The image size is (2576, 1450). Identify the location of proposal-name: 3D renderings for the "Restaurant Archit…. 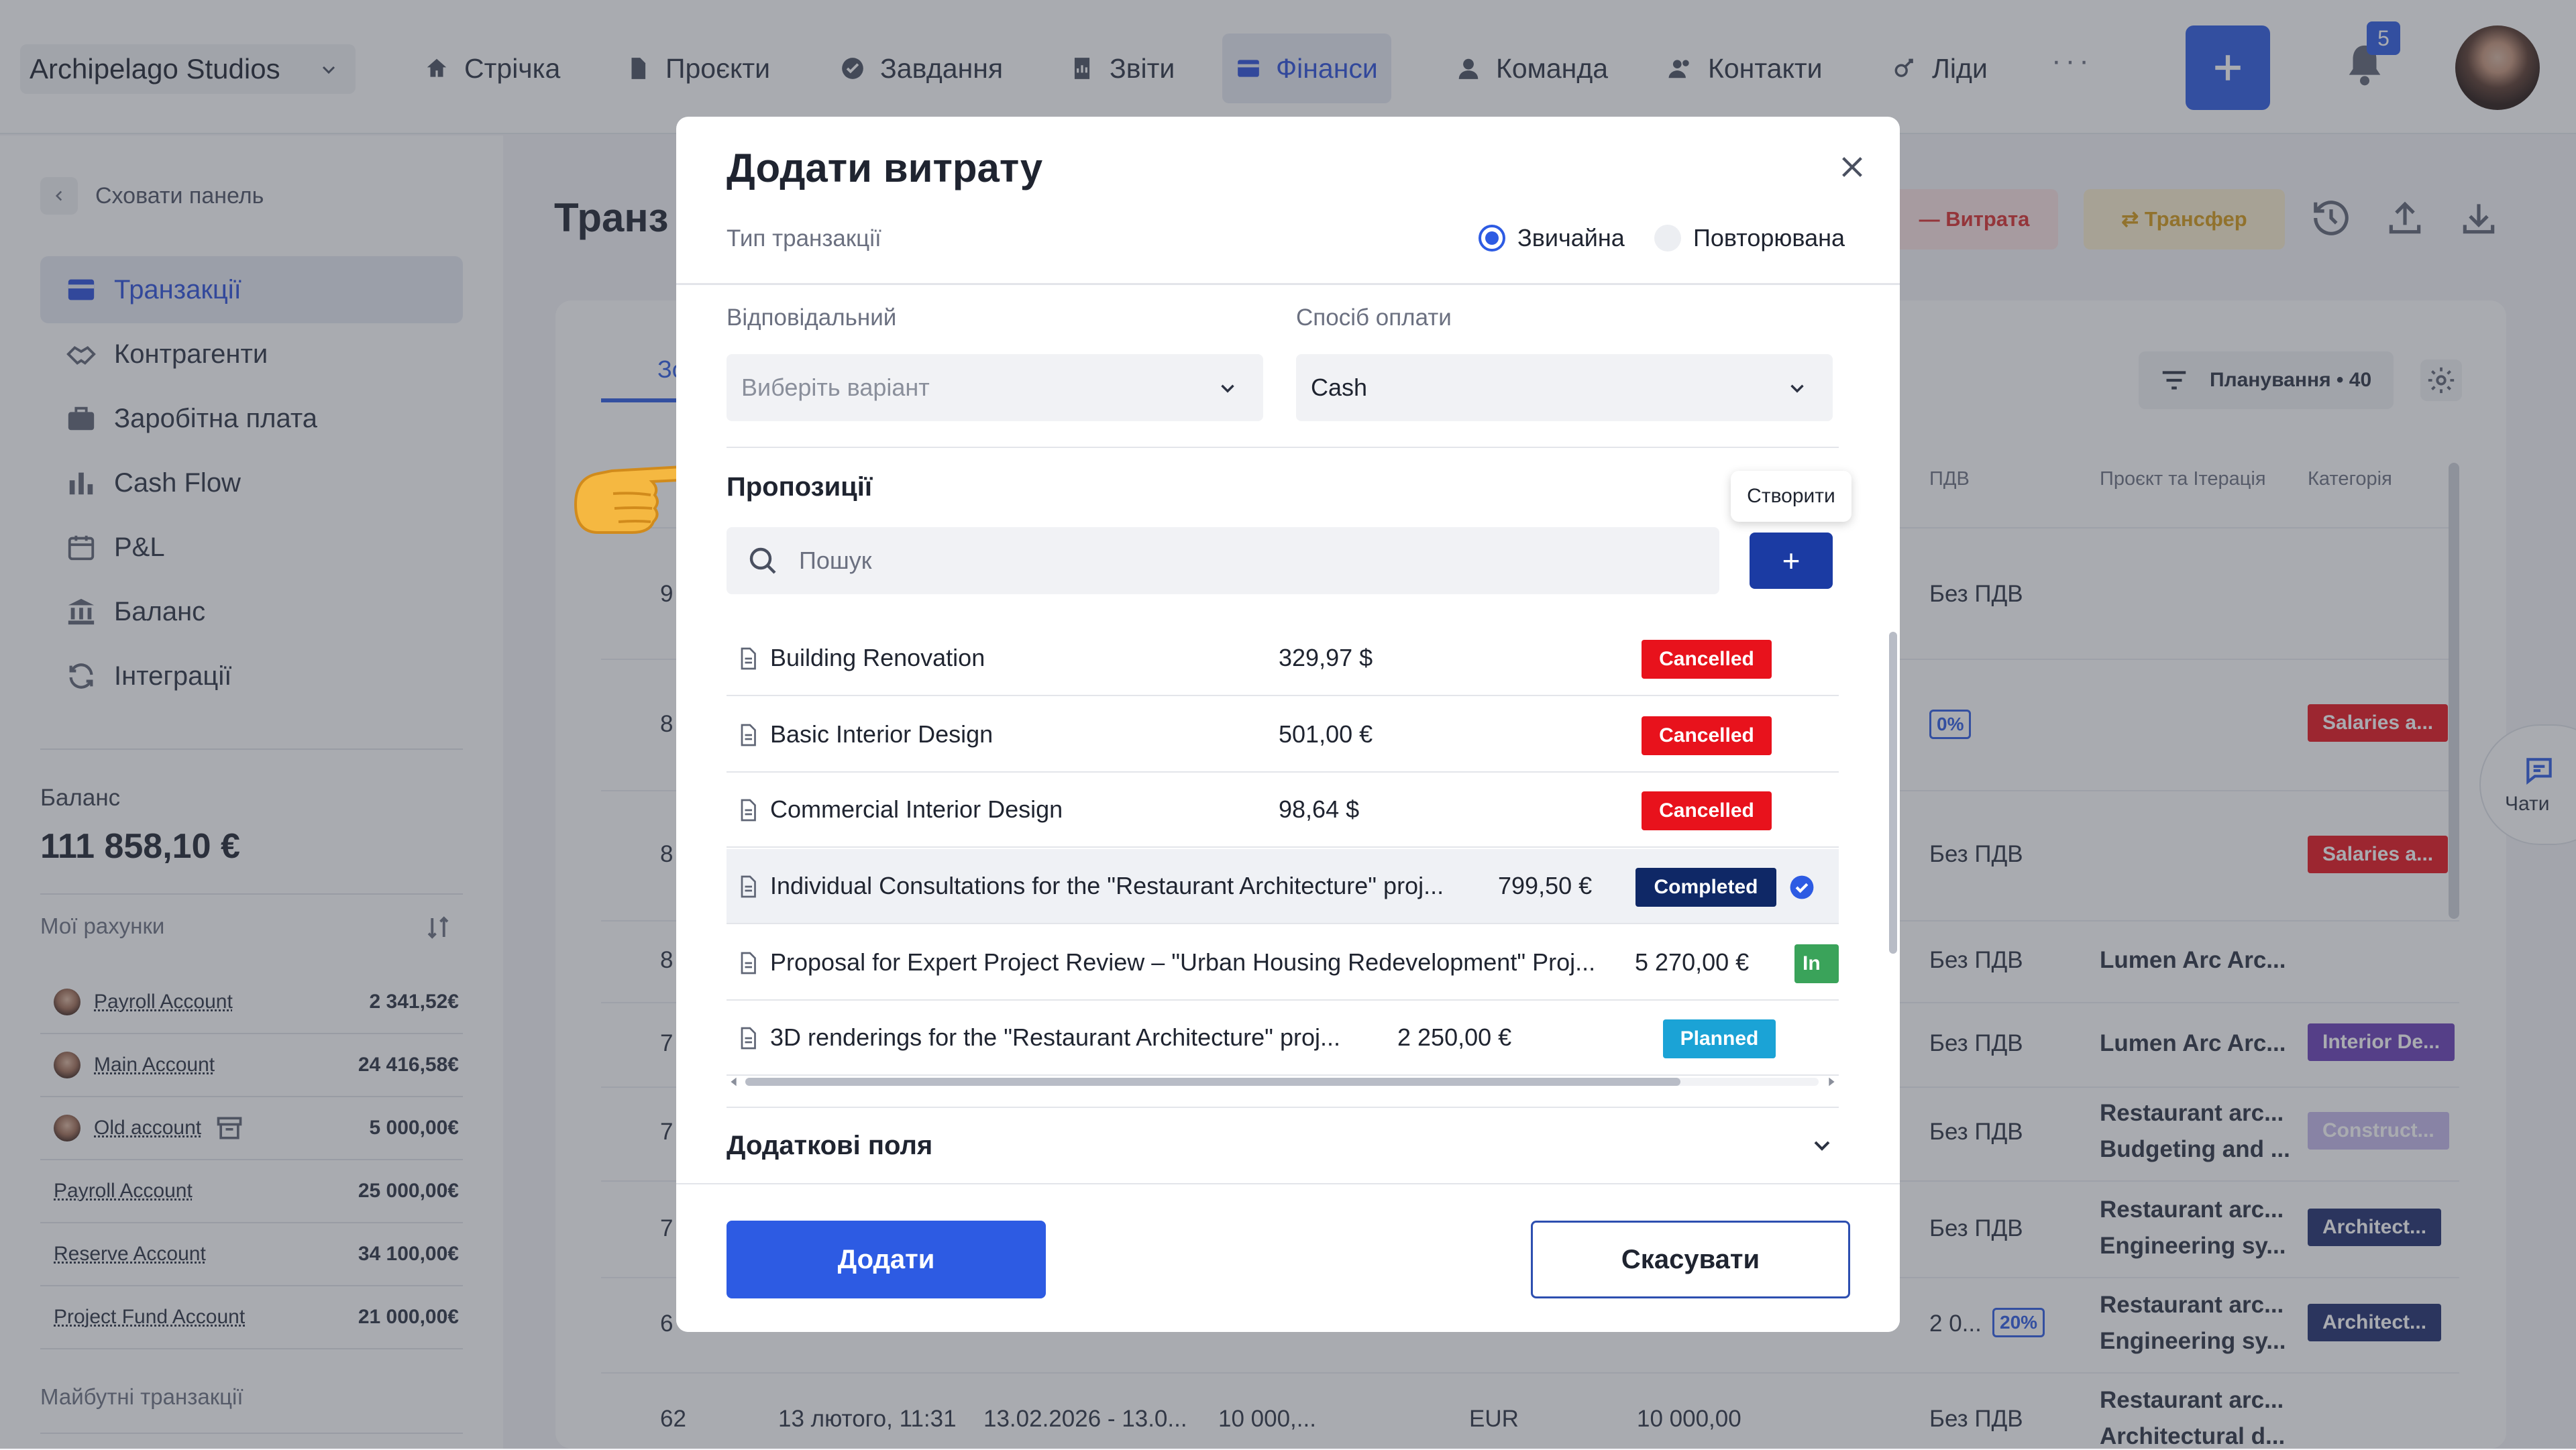
(1055, 1037).